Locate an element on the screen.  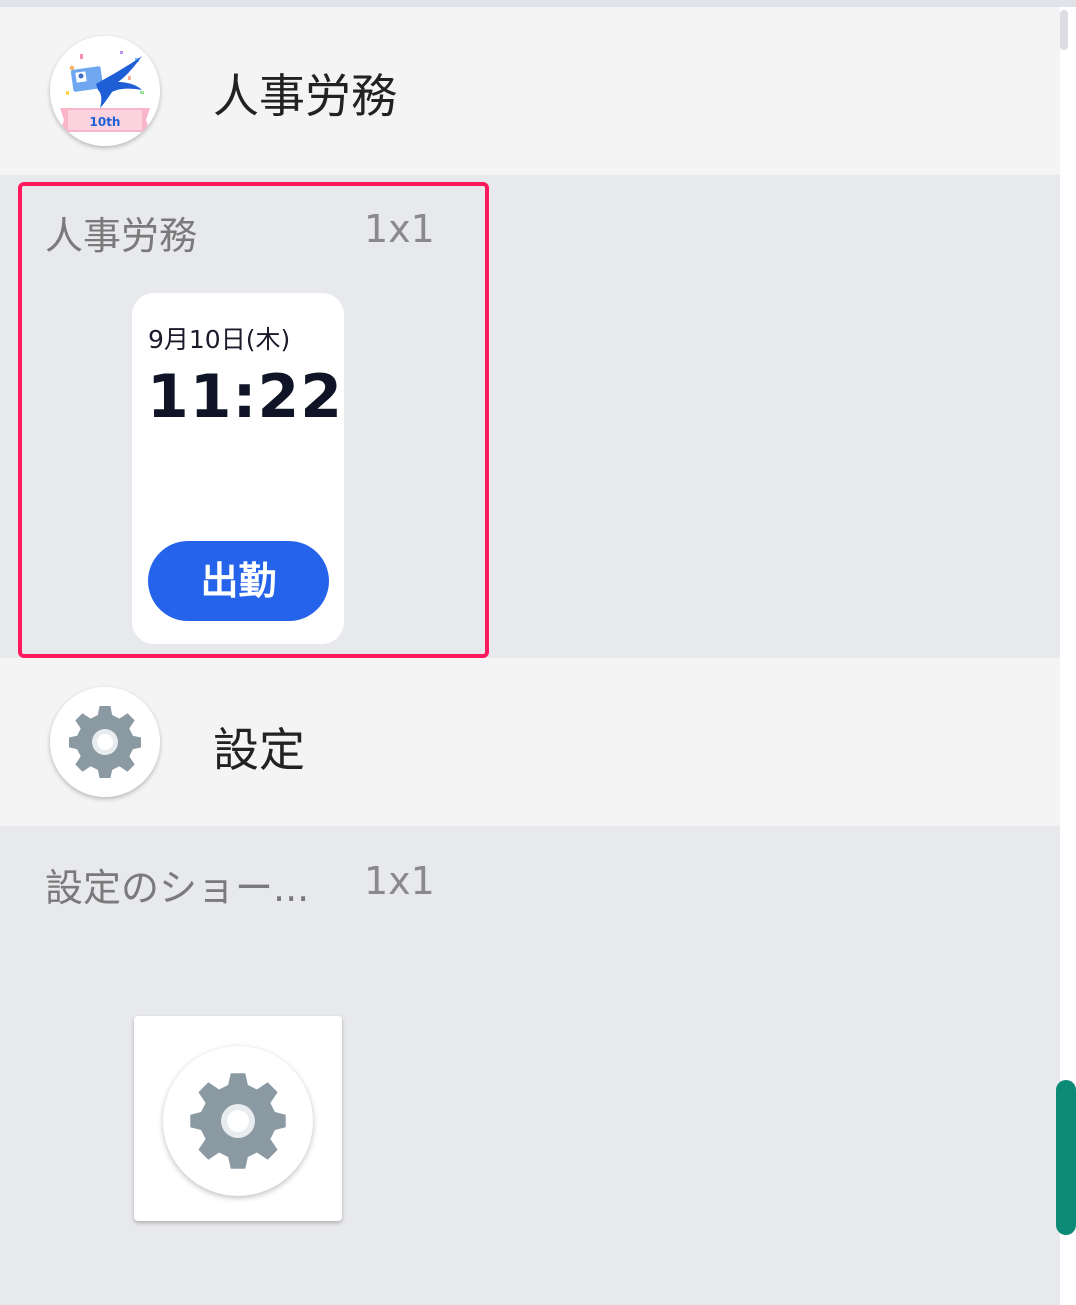
app-title-hr: 人事労務 is located at coordinates (305, 96).